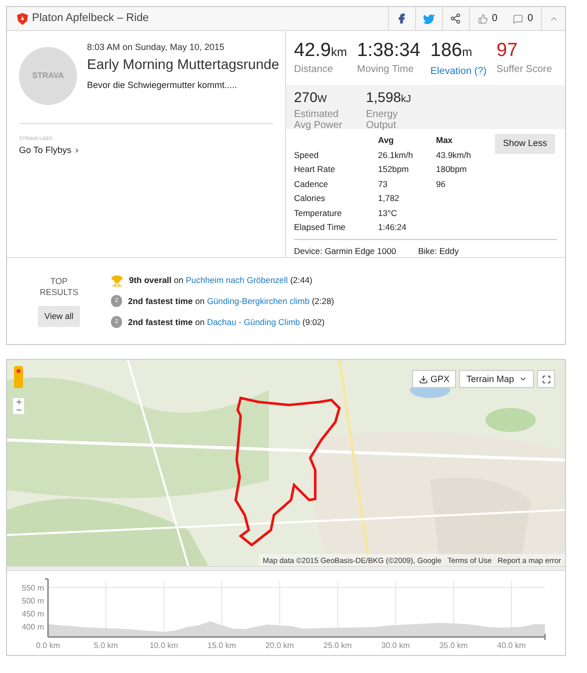 Image resolution: width=587 pixels, height=673 pixels. I want to click on x-tick-label: 25.0 km, so click(337, 645).